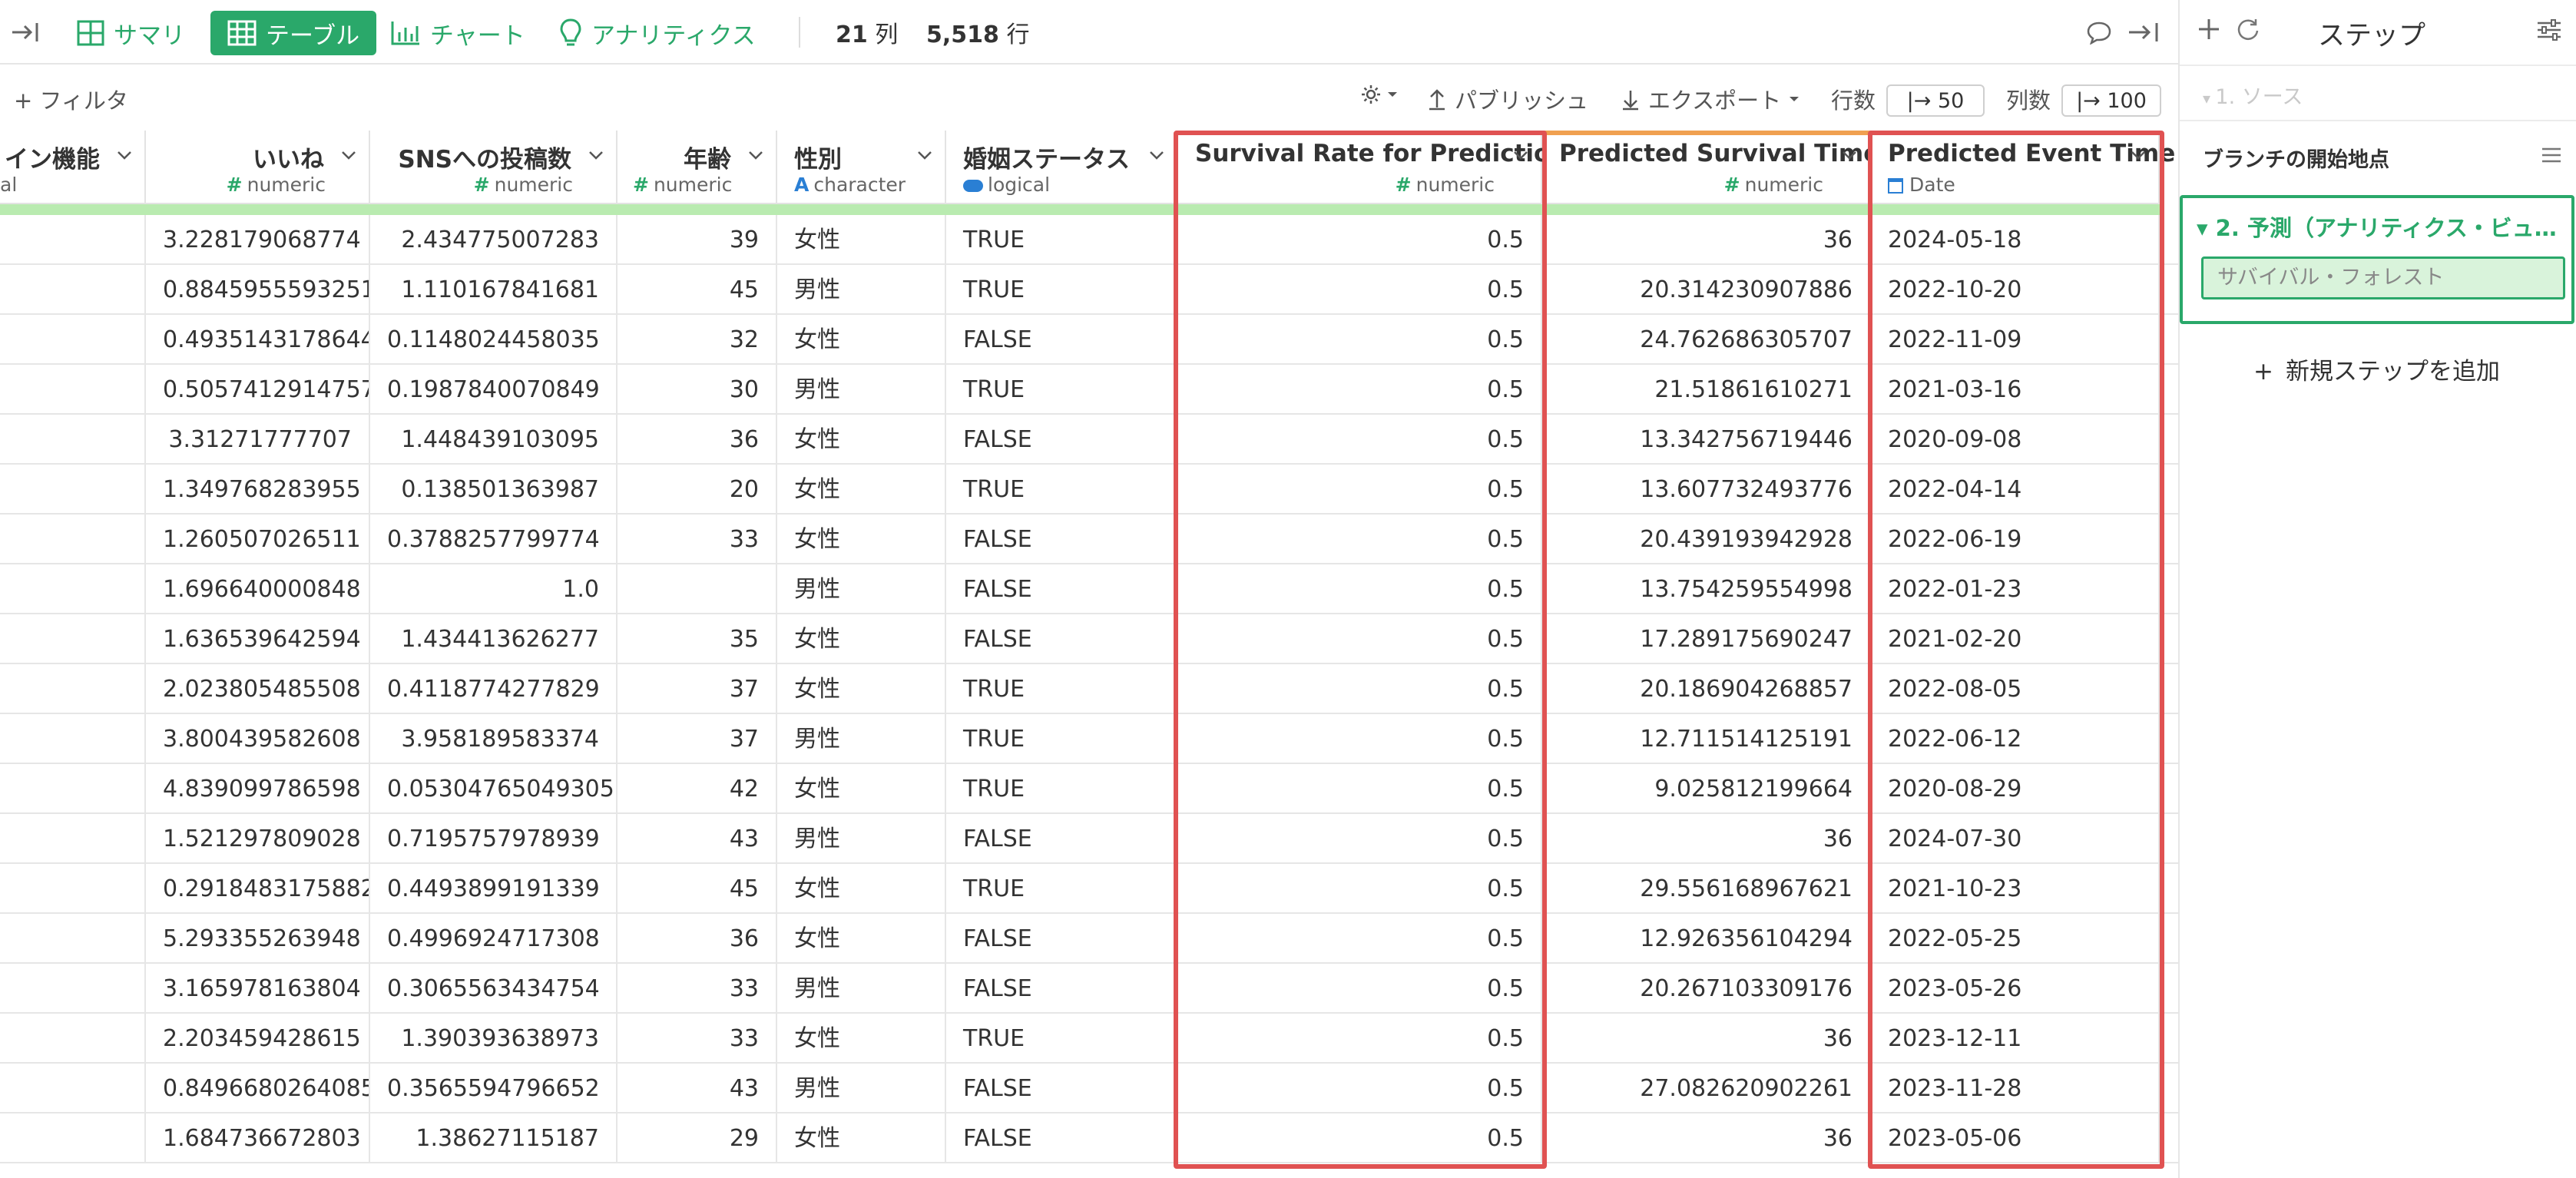  What do you see at coordinates (2015, 589) in the screenshot?
I see `table-cell: 2022-01-23` at bounding box center [2015, 589].